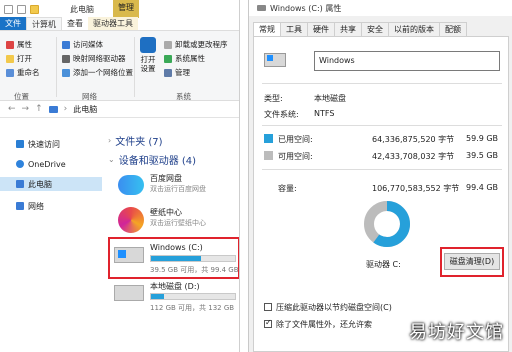 Image resolution: width=512 pixels, height=352 pixels. Describe the element at coordinates (39, 109) in the screenshot. I see `up-arrow-icon: ↑` at that location.